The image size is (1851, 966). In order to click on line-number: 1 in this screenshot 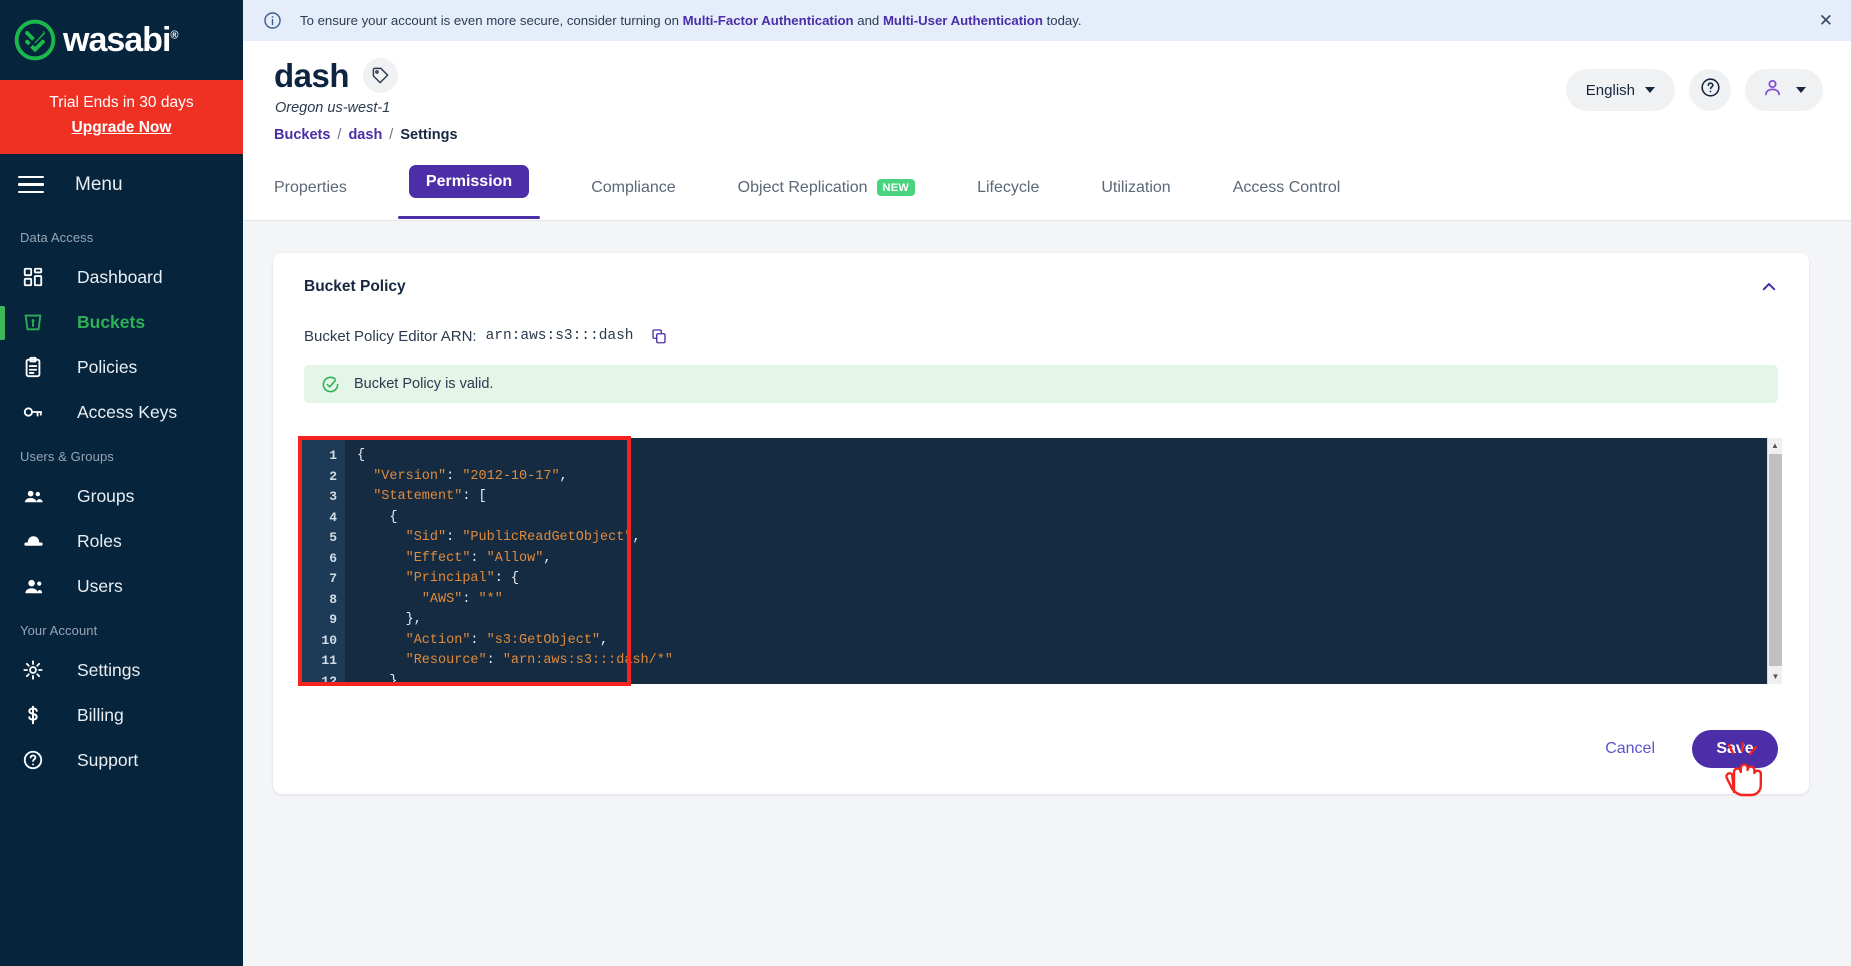, I will do `click(333, 455)`.